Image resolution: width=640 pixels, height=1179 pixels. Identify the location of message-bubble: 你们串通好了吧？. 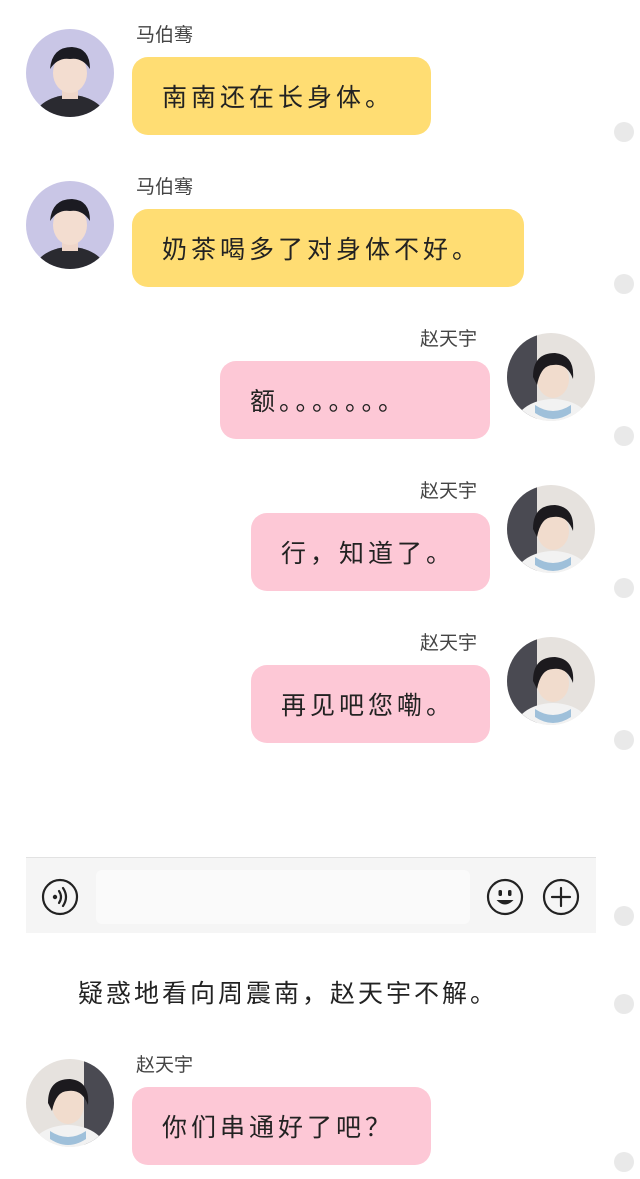
(281, 1126).